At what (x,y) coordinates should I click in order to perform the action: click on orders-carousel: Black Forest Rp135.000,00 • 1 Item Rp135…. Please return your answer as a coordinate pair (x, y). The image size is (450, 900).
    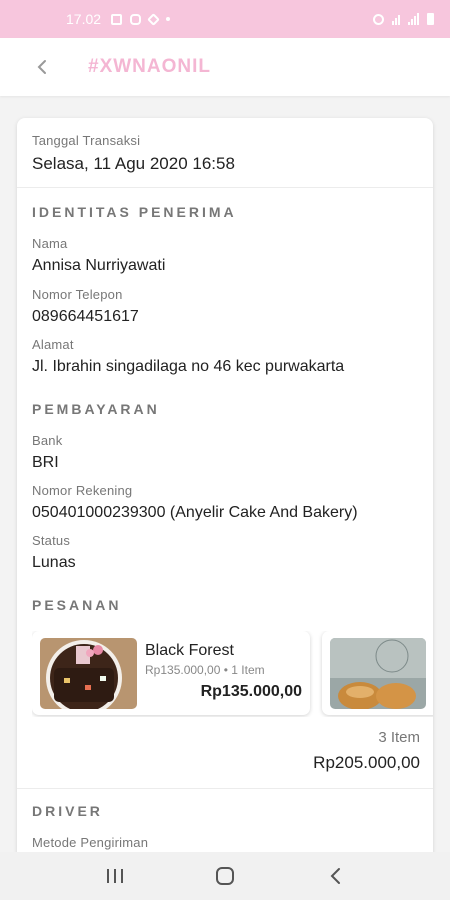
    Looking at the image, I should click on (232, 674).